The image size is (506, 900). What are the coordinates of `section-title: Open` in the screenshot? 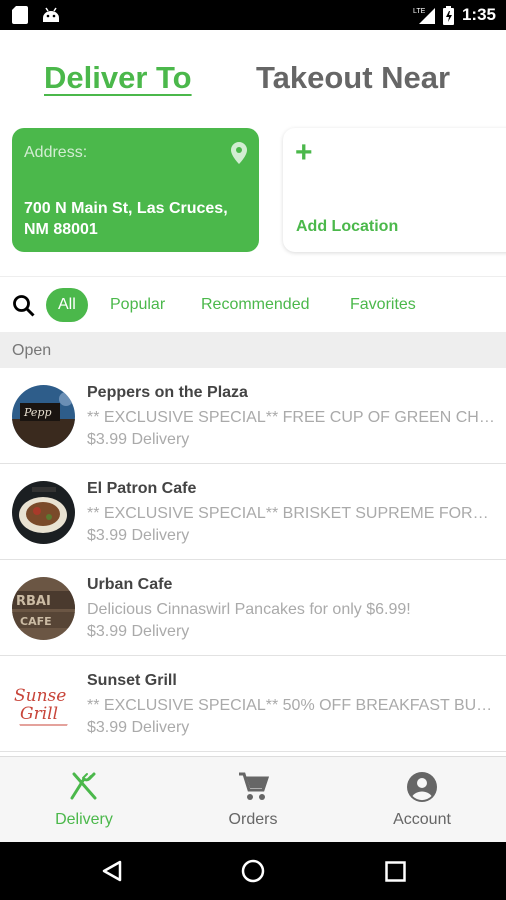 It's located at (32, 350).